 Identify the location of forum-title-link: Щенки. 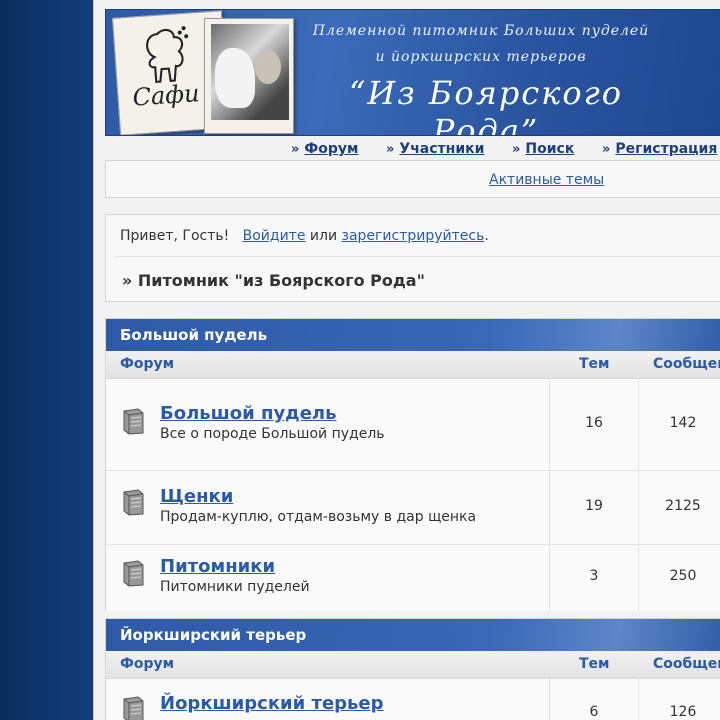
(196, 496).